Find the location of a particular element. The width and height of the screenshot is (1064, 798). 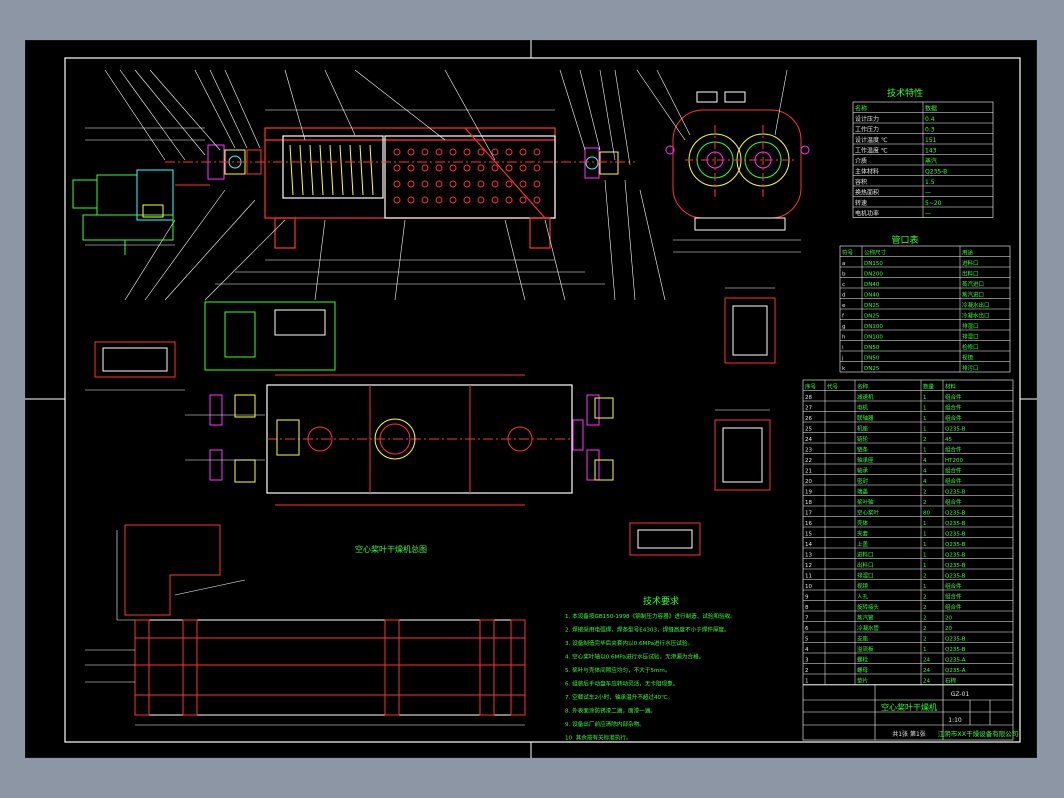

table-cell: 11 is located at coordinates (808, 577).